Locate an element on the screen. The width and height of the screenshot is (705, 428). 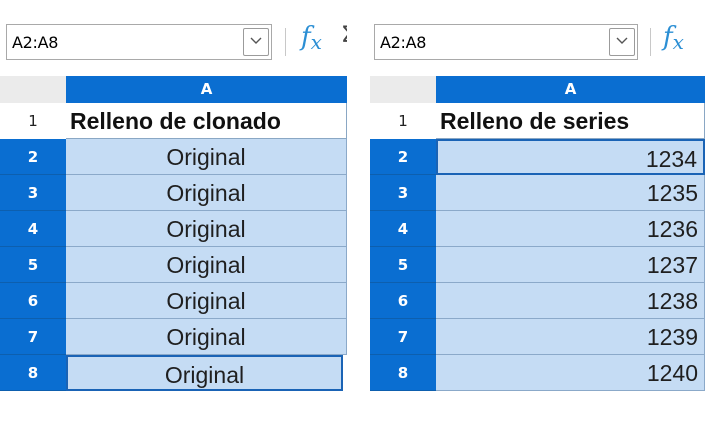
table-row: 7 1239 is located at coordinates (537, 337).